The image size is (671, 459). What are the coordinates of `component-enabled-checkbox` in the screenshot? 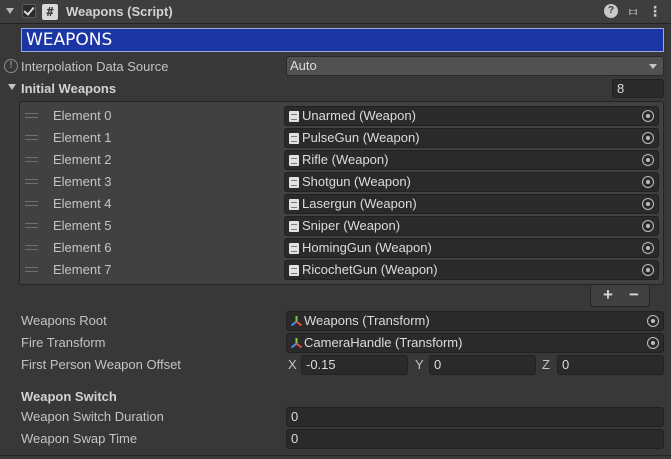 It's located at (29, 11).